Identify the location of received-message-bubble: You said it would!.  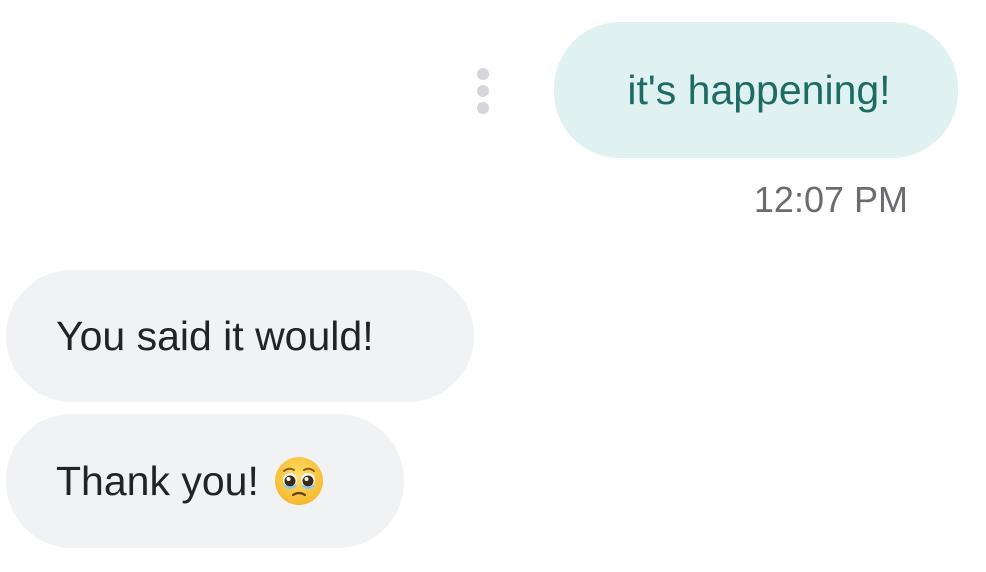
(240, 336).